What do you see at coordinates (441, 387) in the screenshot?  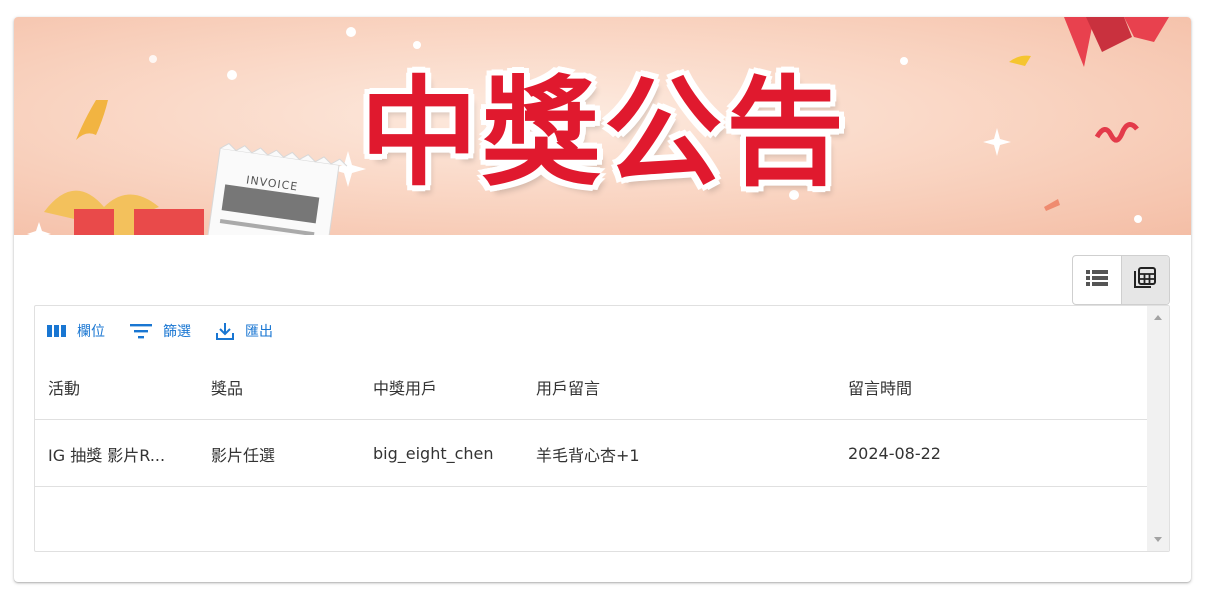 I see `column-header-winner: 中獎用戶` at bounding box center [441, 387].